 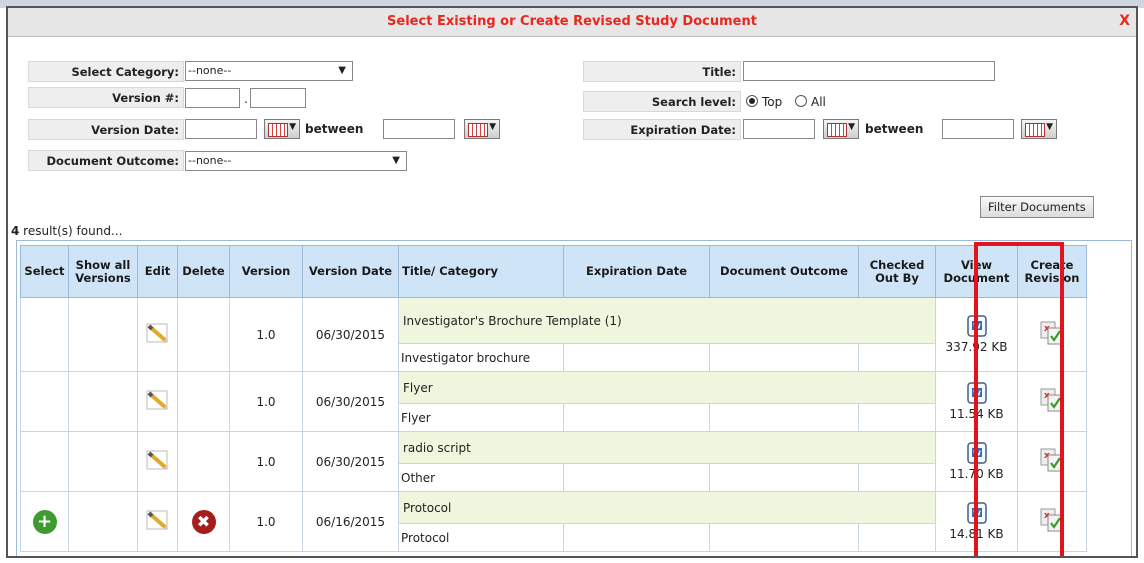 I want to click on version-minor-input, so click(x=278, y=98).